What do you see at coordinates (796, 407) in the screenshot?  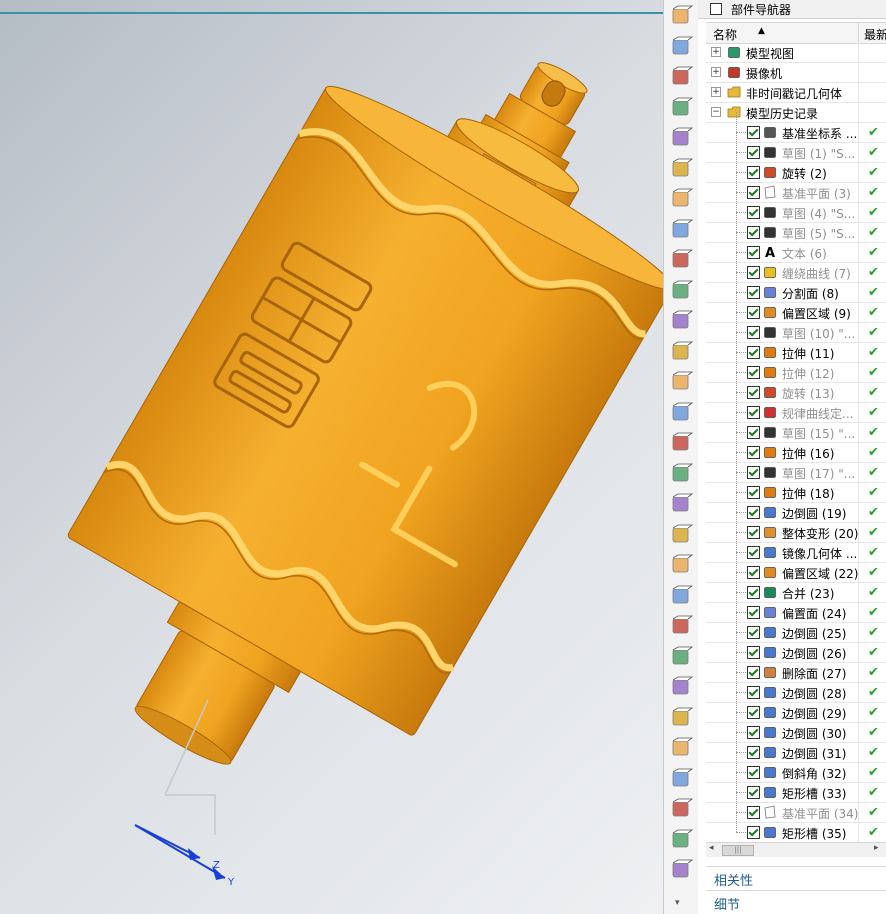 I see `feature-row: 规律曲线定... ✔` at bounding box center [796, 407].